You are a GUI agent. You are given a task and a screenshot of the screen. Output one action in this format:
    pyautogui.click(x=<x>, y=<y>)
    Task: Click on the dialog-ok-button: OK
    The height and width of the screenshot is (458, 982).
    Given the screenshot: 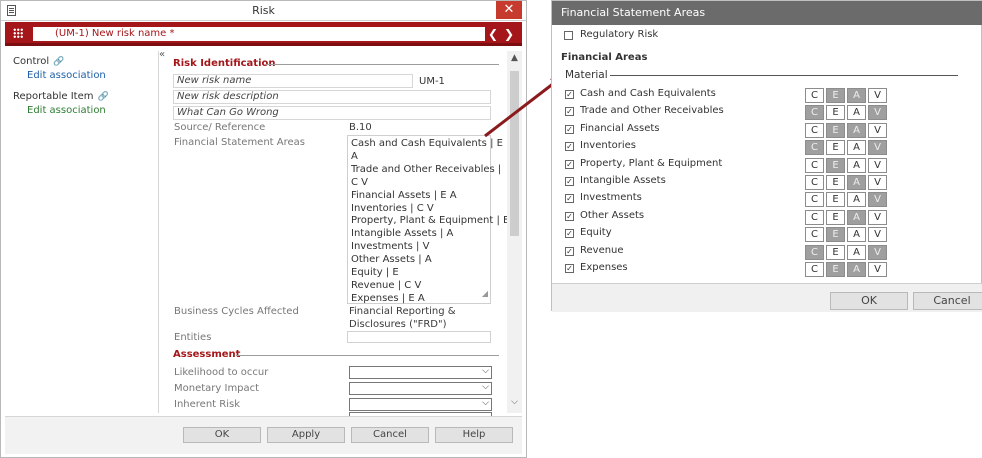 What is the action you would take?
    pyautogui.click(x=869, y=301)
    